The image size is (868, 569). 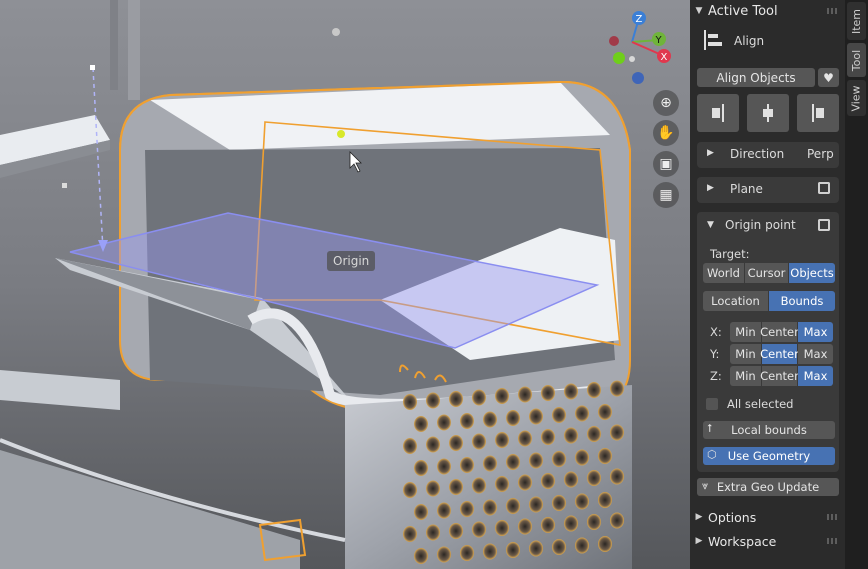 I want to click on x-min-option: Min, so click(x=746, y=332).